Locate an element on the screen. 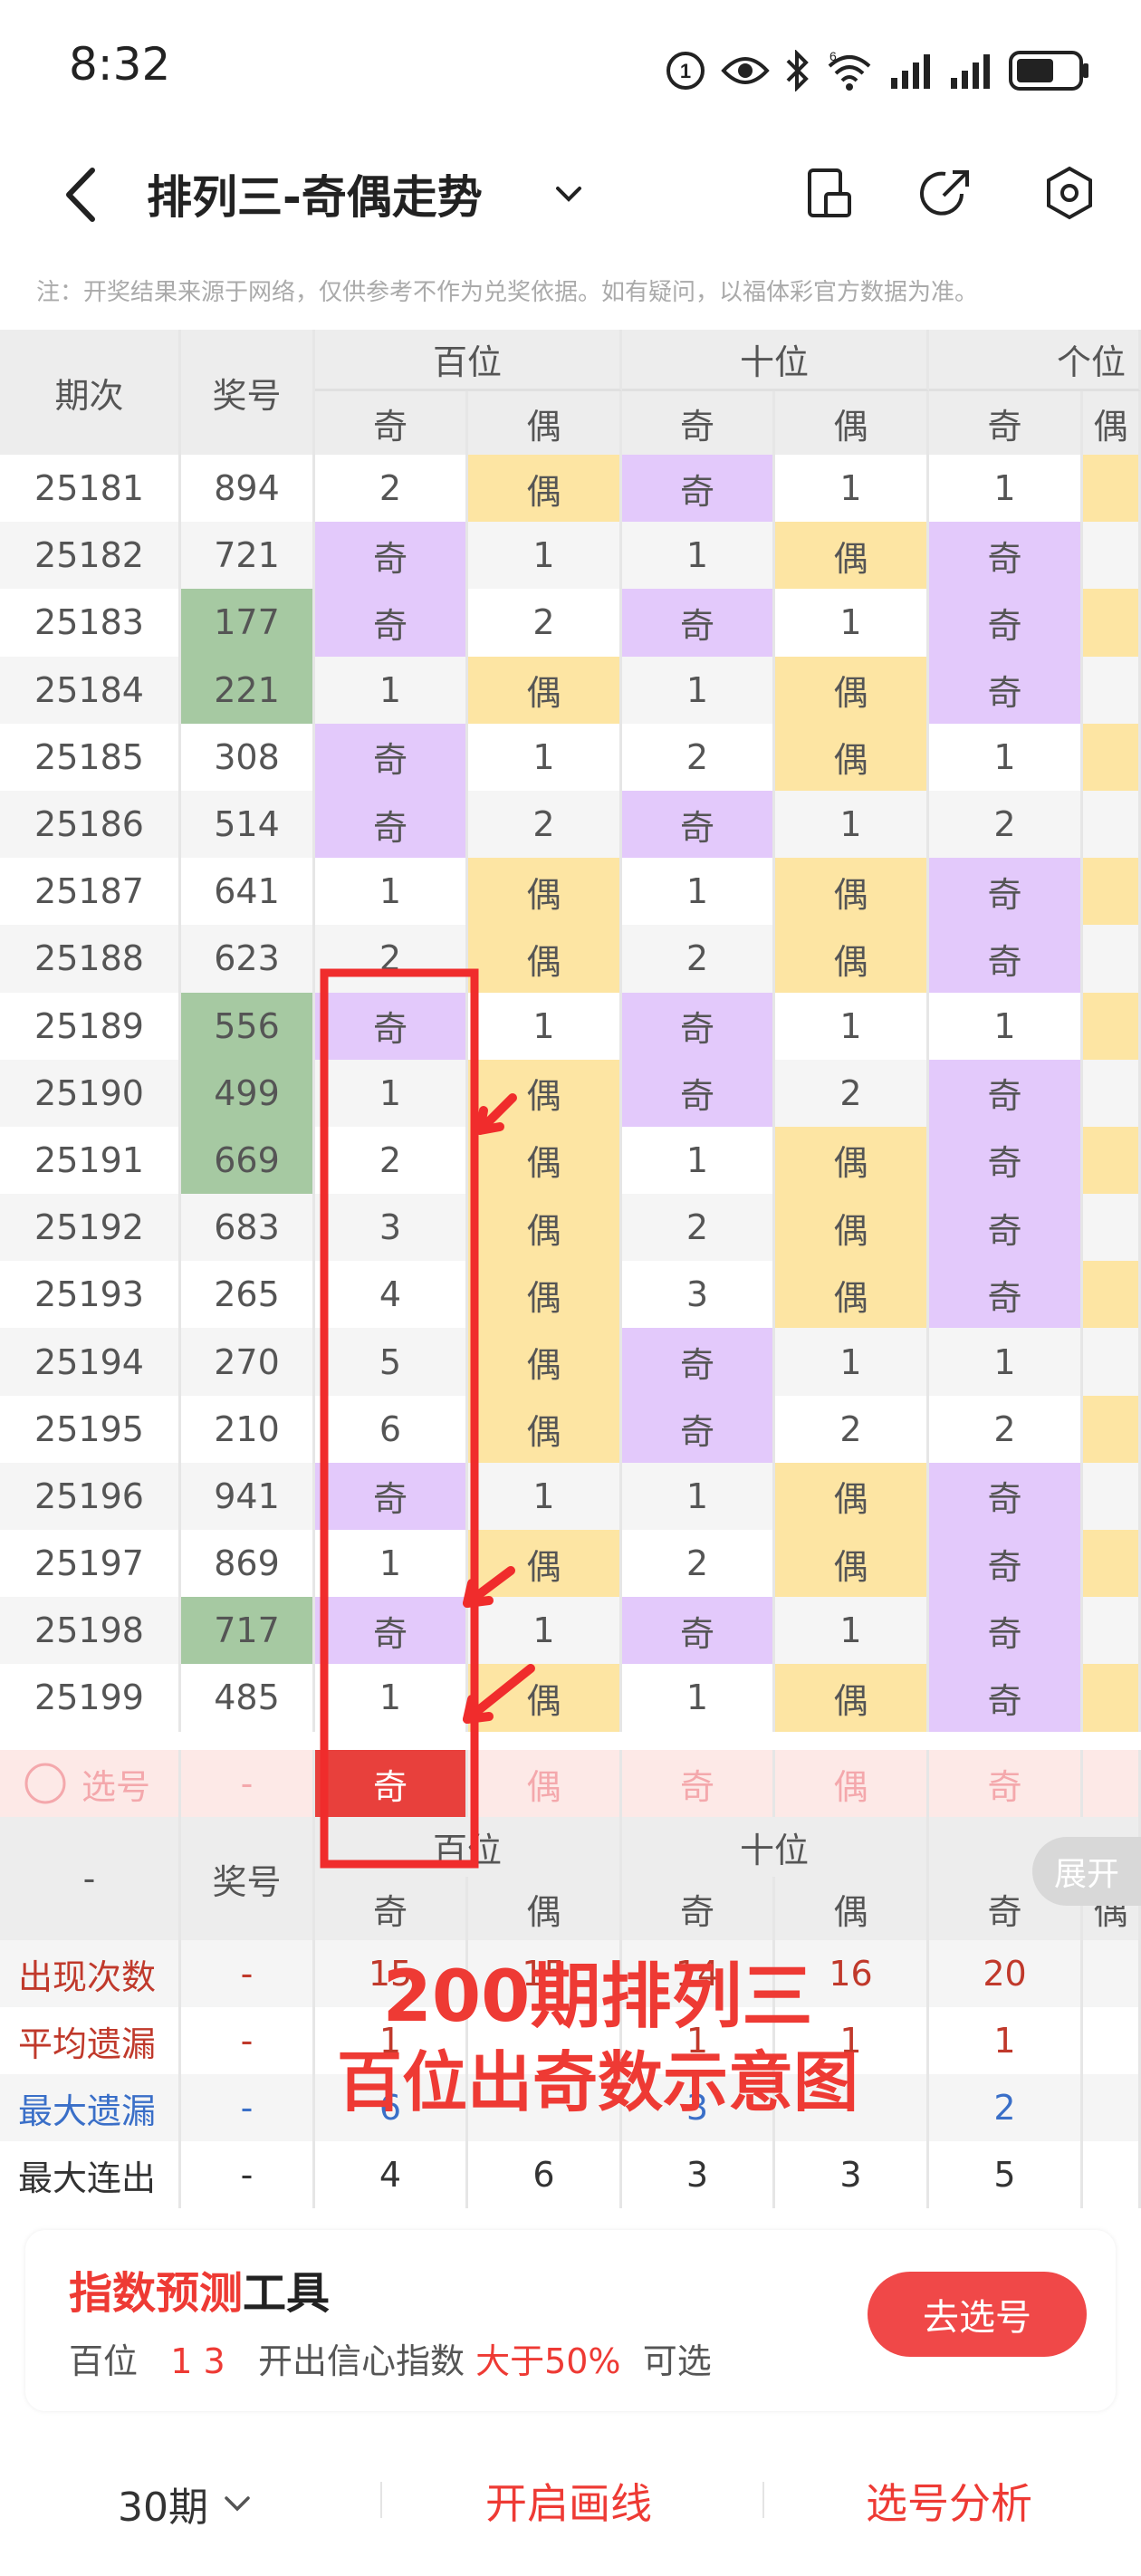  pick-row: 选号 - 奇偶奇偶奇 is located at coordinates (570, 1783).